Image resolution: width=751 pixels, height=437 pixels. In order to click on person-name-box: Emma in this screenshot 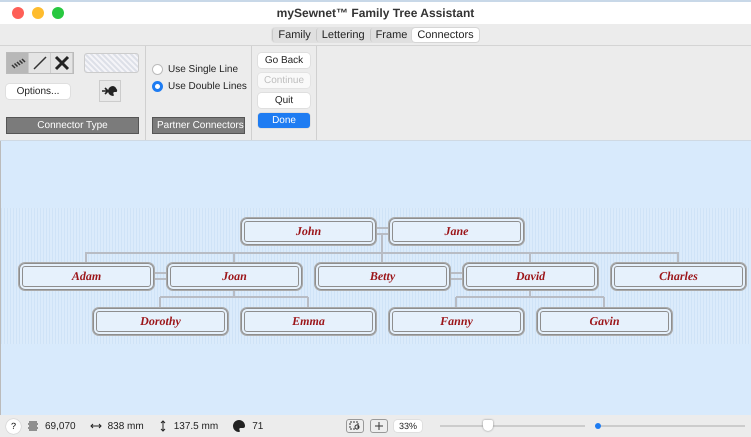, I will do `click(308, 321)`.